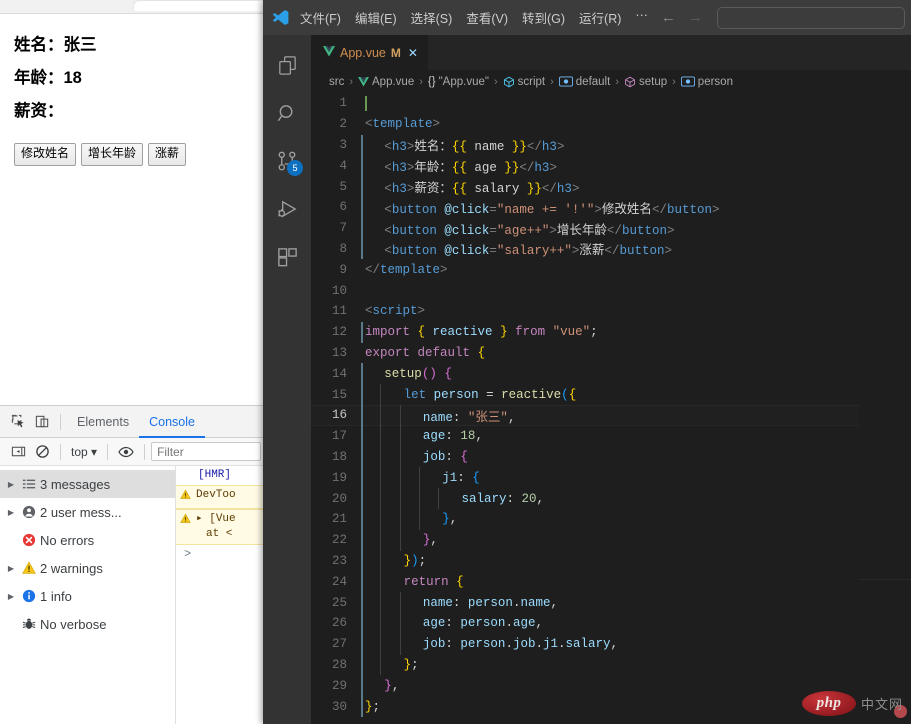  Describe the element at coordinates (611, 436) in the screenshot. I see `code-line-17: 17 age: 18,` at that location.